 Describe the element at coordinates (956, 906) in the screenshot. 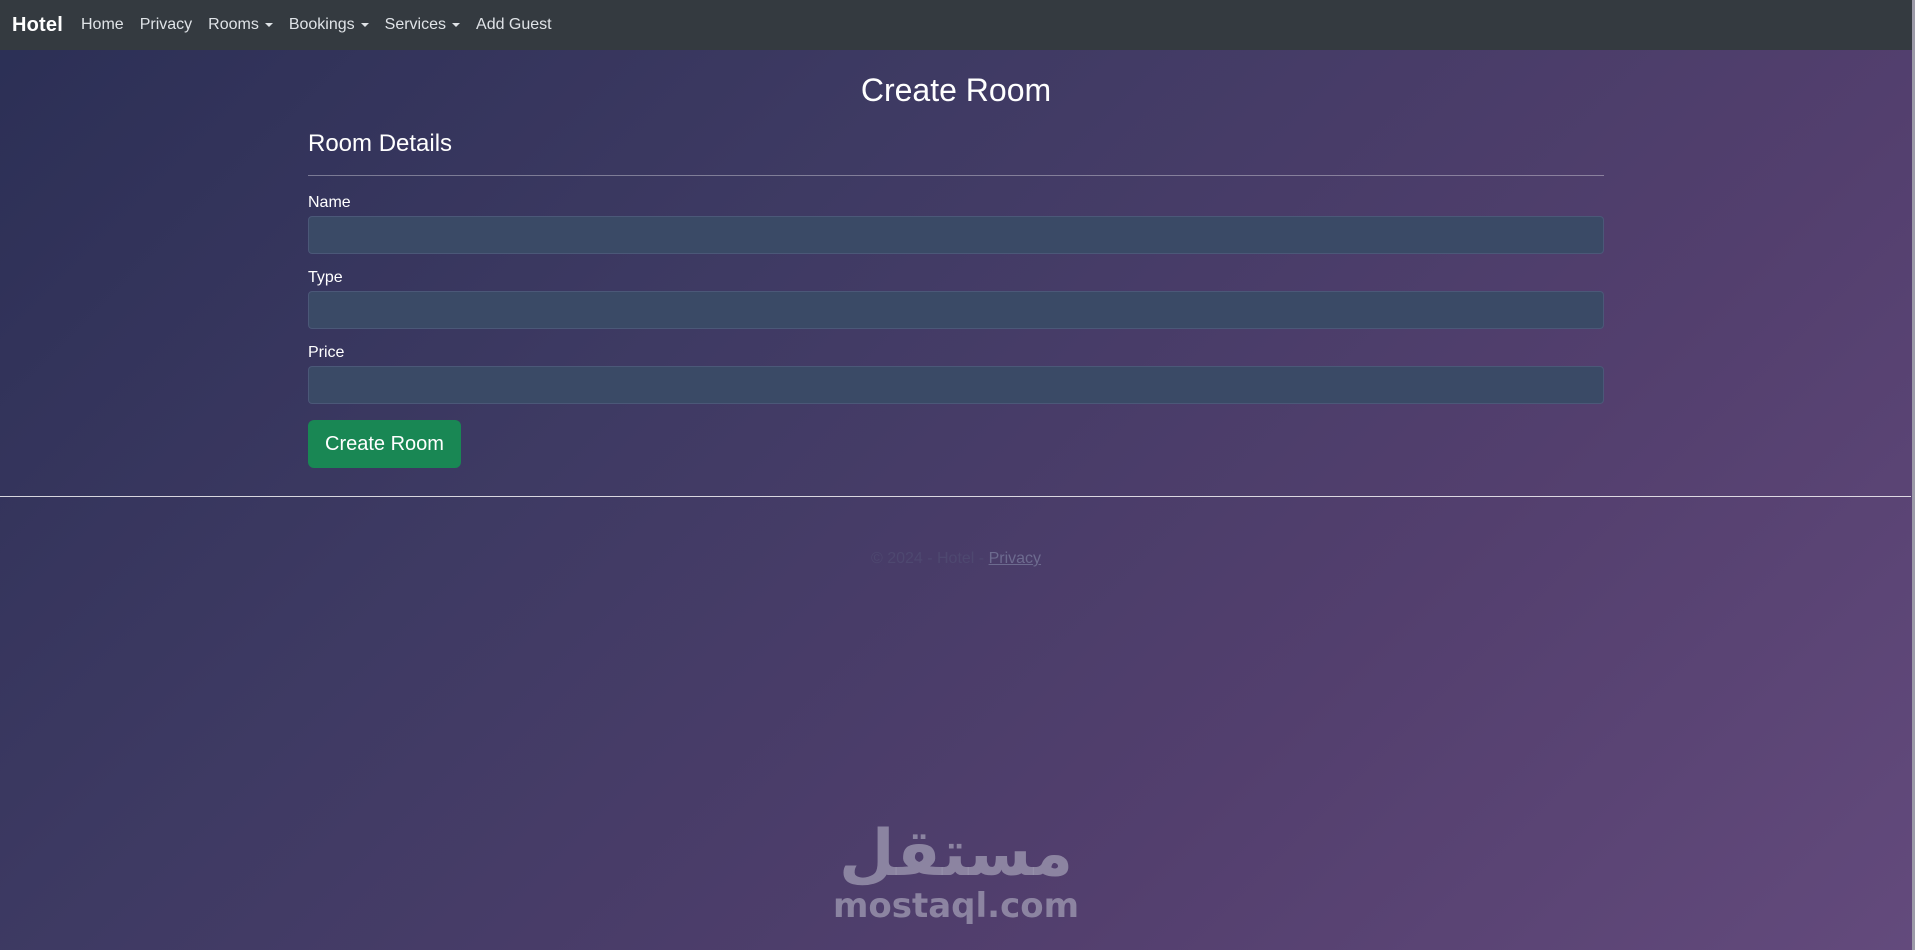

I see `watermark-latin-text: mostaql.com` at that location.